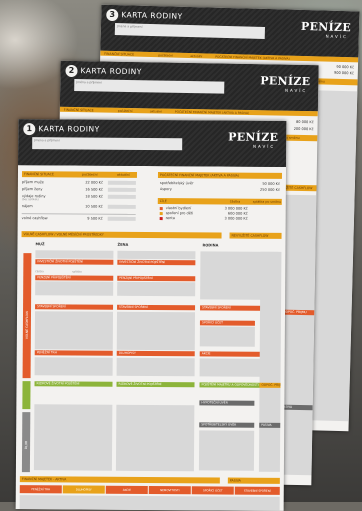 The image size is (362, 511). What do you see at coordinates (170, 218) in the screenshot?
I see `goal-label: renta` at bounding box center [170, 218].